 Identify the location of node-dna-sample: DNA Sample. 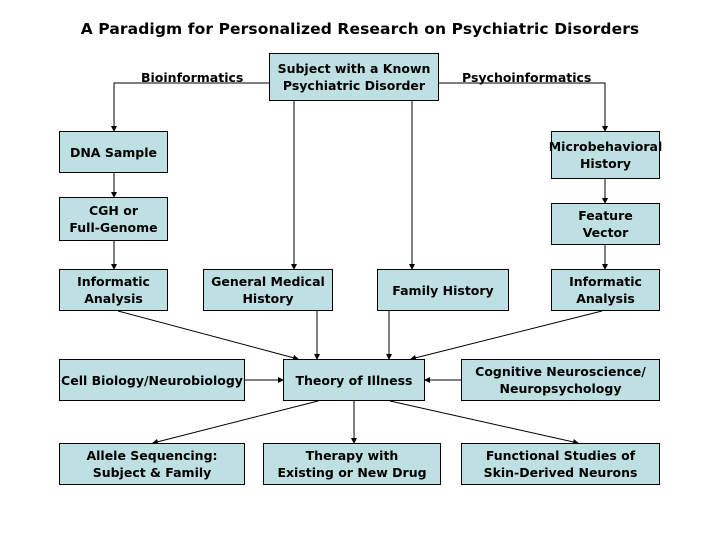
(113, 152).